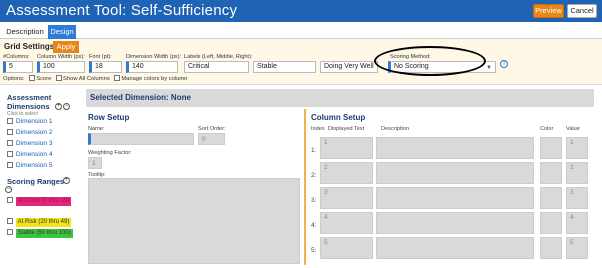 The image size is (602, 268). What do you see at coordinates (318, 129) in the screenshot?
I see `index-header: Index` at bounding box center [318, 129].